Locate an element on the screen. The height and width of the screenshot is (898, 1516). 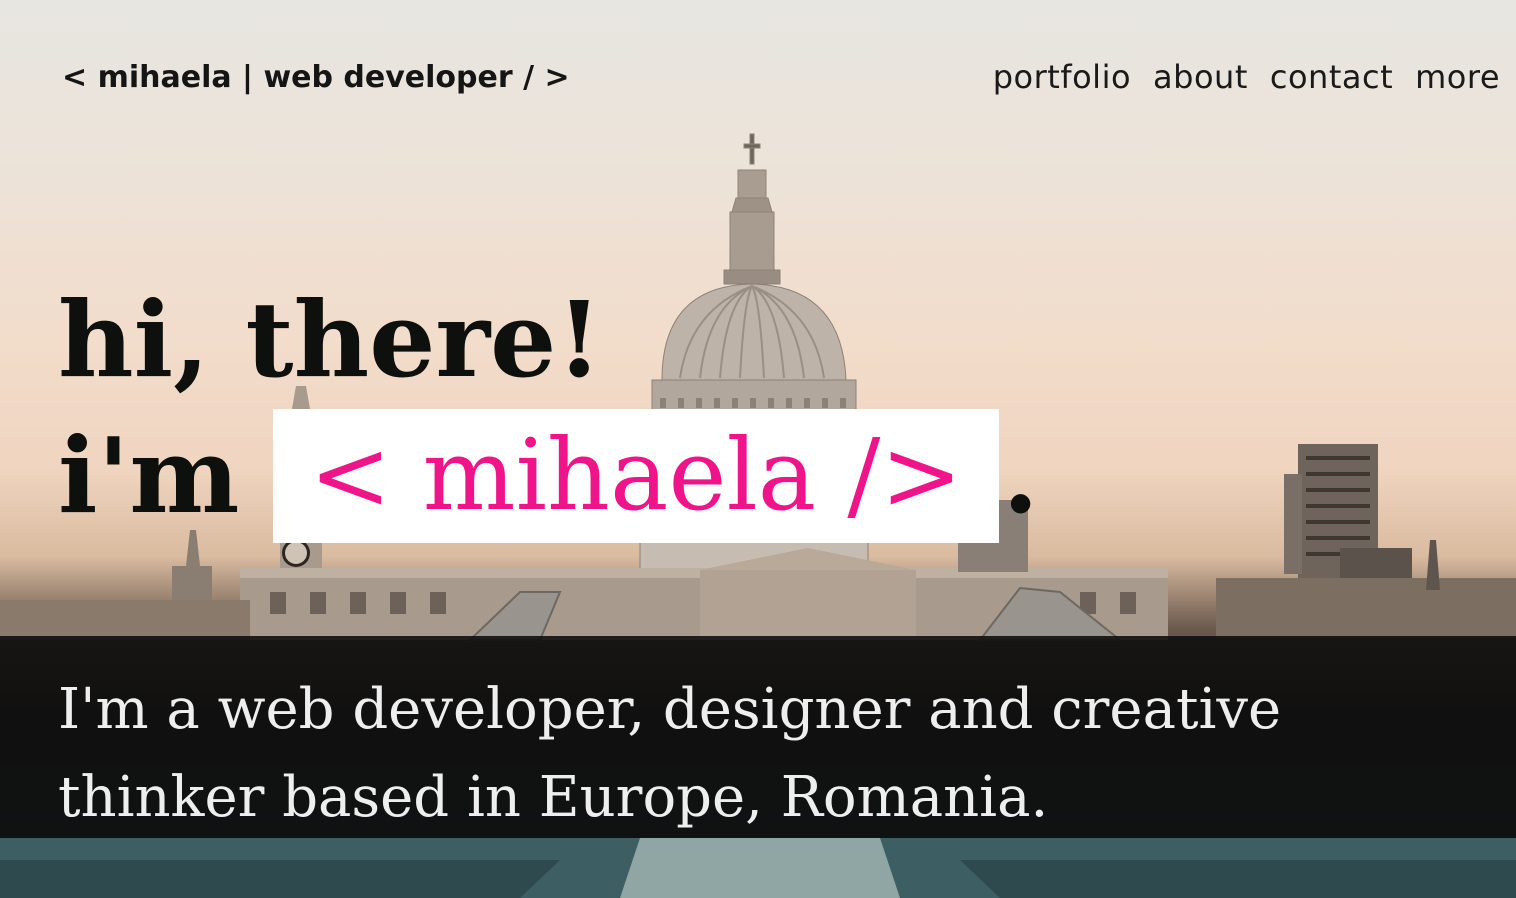
im-text: i'm is located at coordinates (149, 475).